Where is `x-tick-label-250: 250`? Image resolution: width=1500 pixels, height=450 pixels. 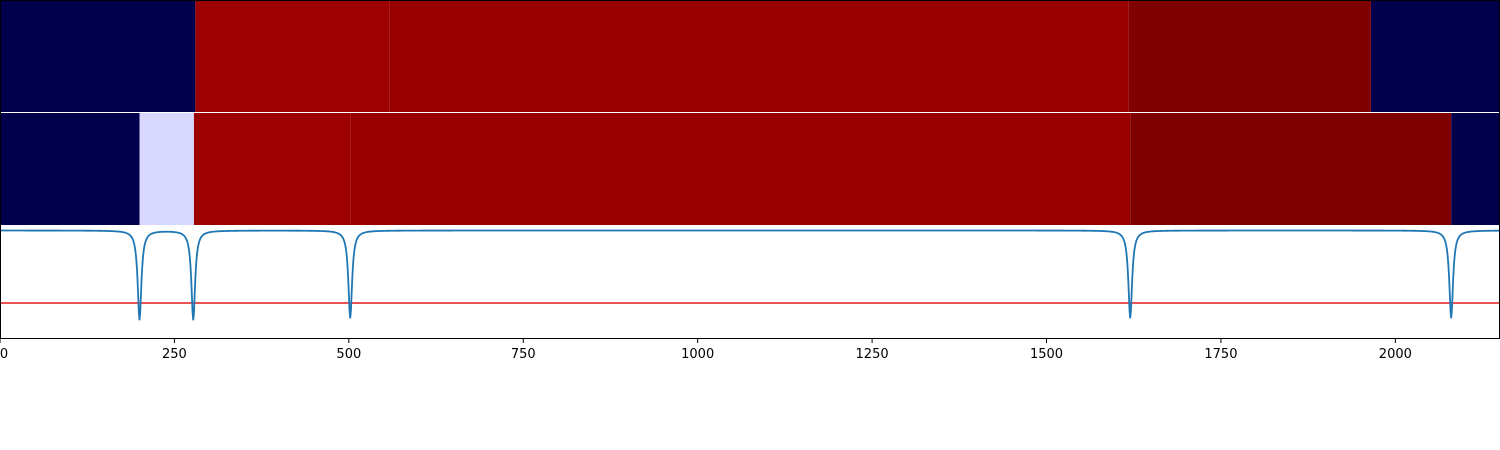
x-tick-label-250: 250 is located at coordinates (174, 354).